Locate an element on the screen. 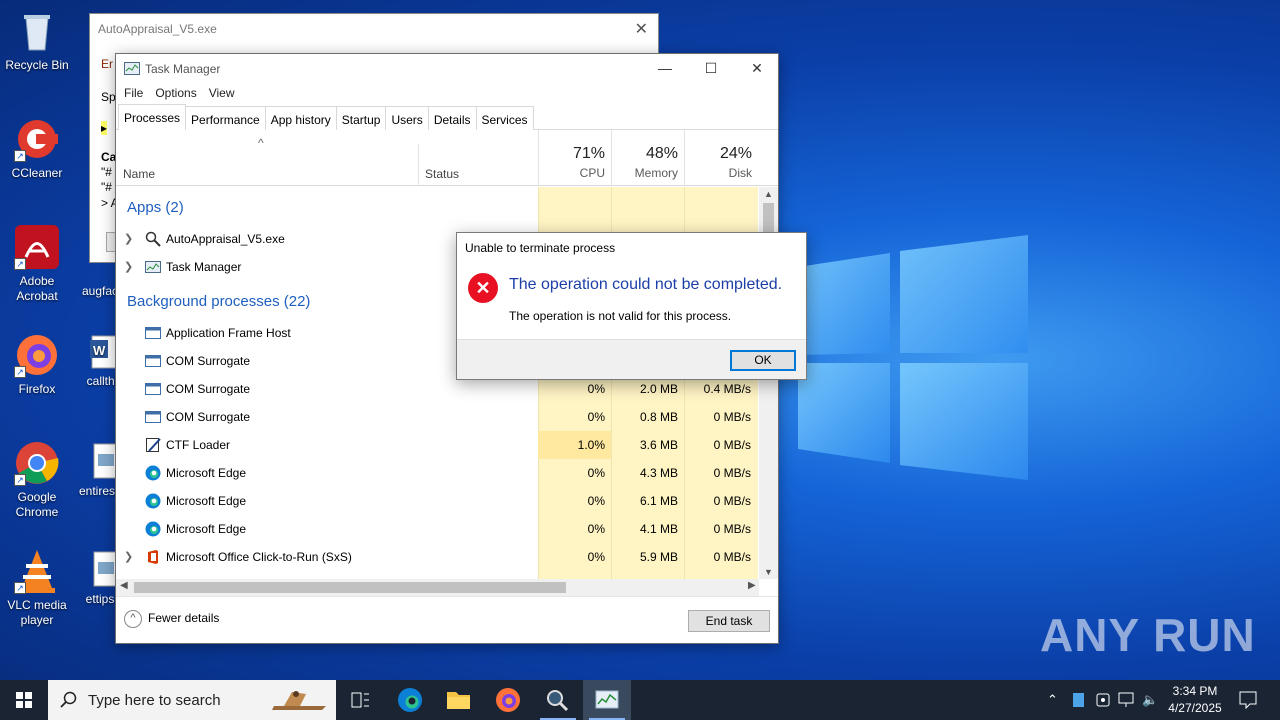 The width and height of the screenshot is (1280, 720). process-name: COM Surrogate is located at coordinates (208, 389).